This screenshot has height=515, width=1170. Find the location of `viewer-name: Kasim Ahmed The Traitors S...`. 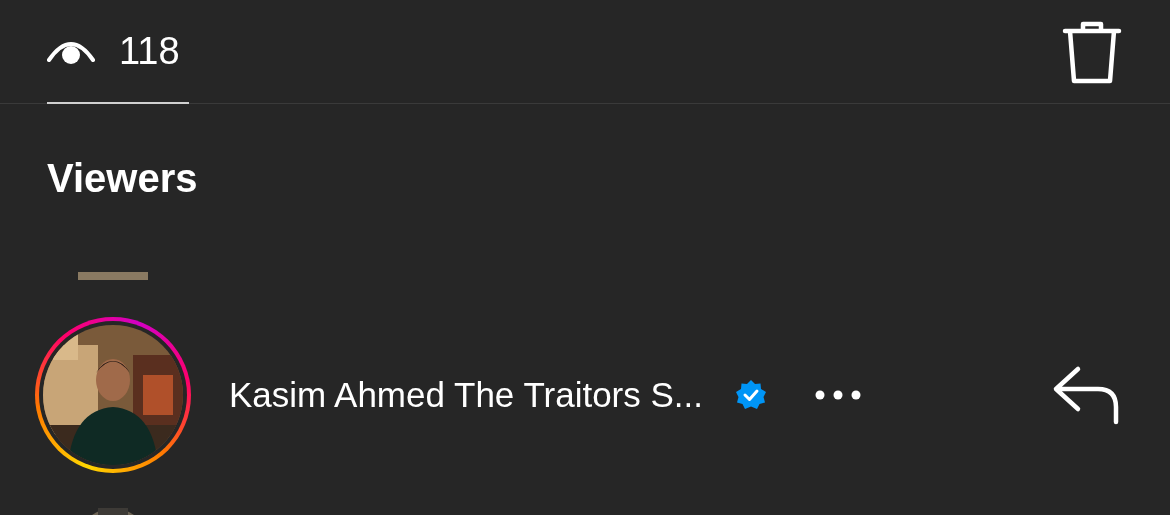

viewer-name: Kasim Ahmed The Traitors S... is located at coordinates (466, 395).